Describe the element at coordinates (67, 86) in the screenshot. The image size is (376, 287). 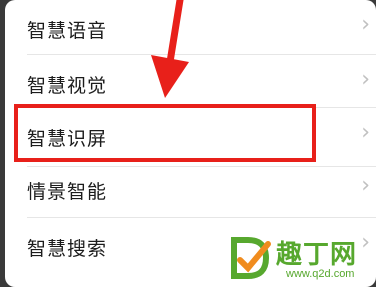
I see `menu-item-label: 智慧视觉` at that location.